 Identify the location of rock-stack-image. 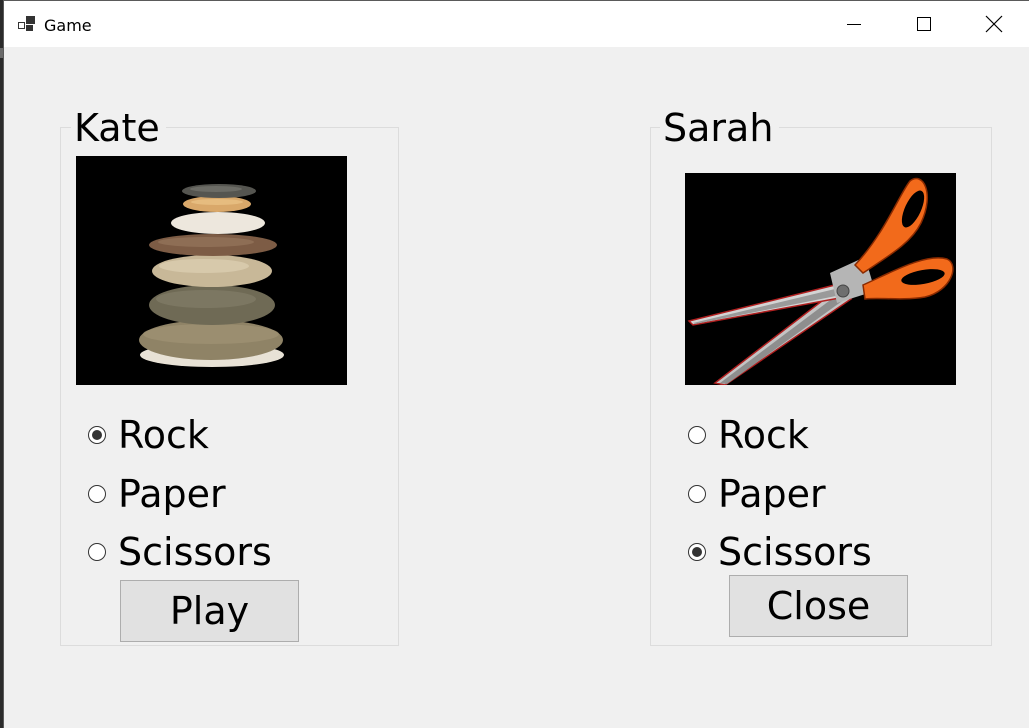
(211, 270).